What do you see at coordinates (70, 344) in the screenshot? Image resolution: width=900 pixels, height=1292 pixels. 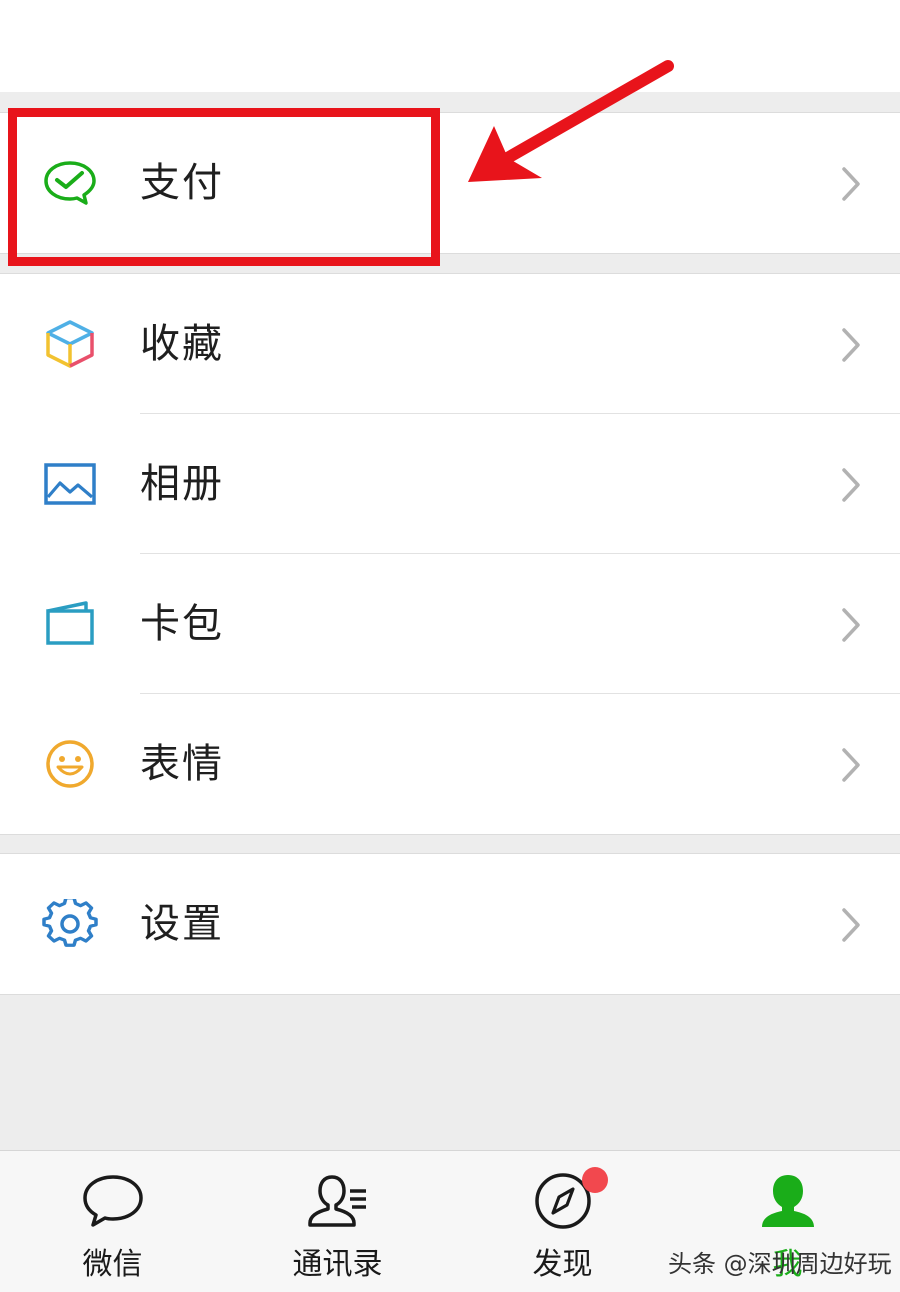 I see `cube-icon` at bounding box center [70, 344].